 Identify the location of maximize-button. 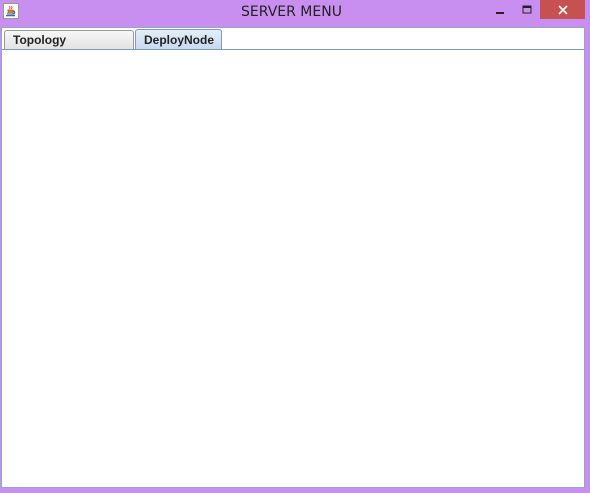
(527, 10).